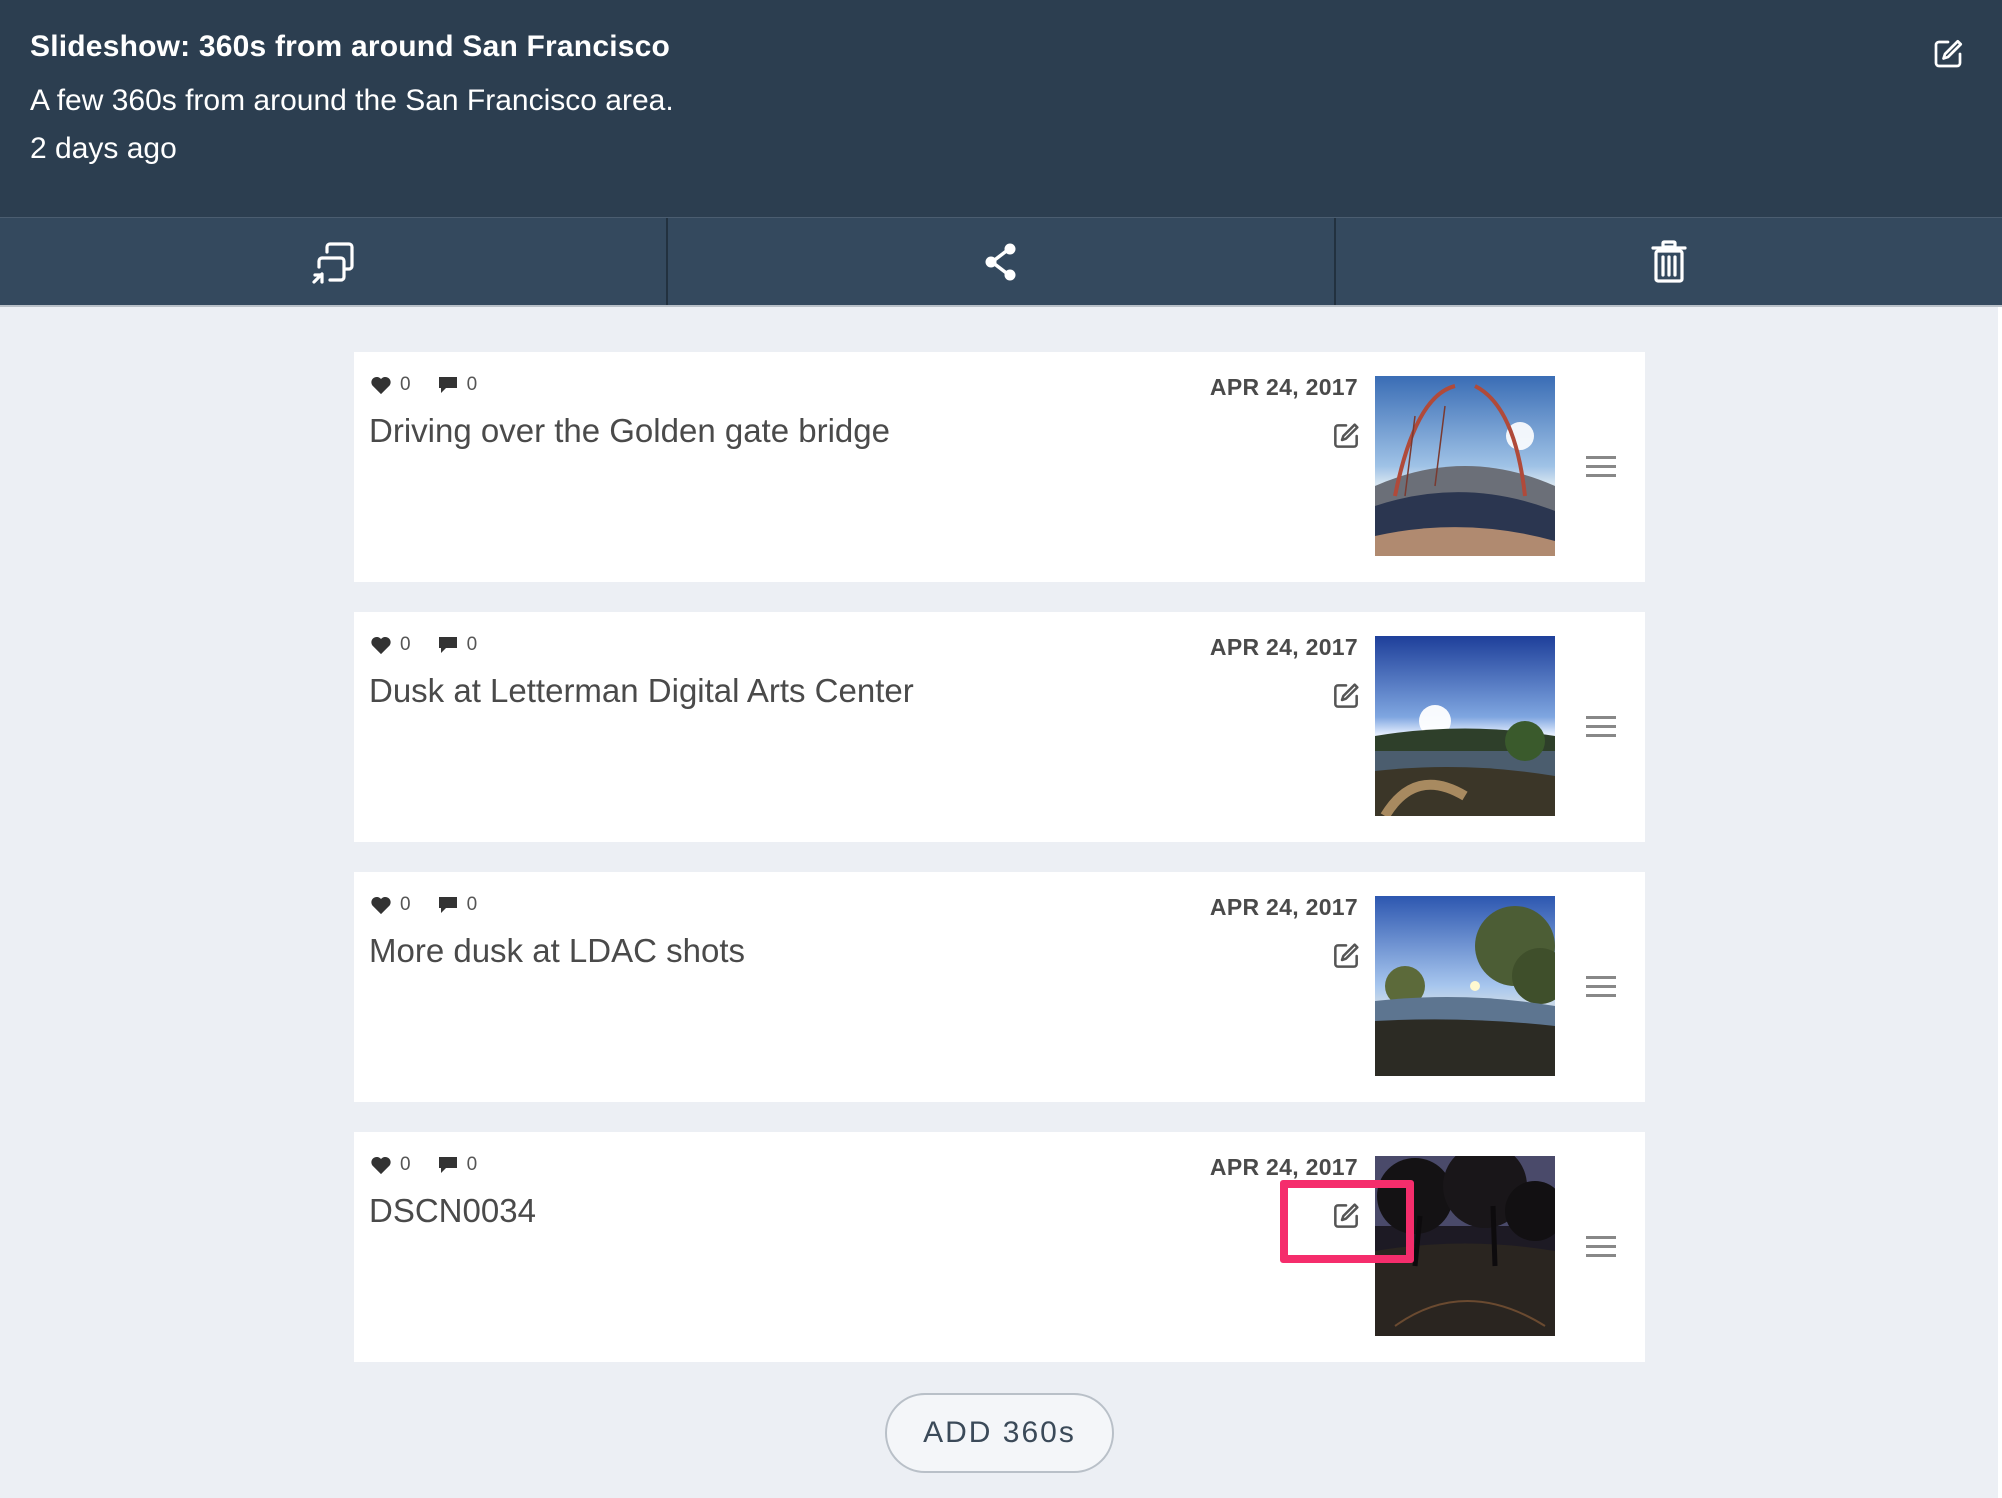 The width and height of the screenshot is (2002, 1498). Describe the element at coordinates (557, 950) in the screenshot. I see `item-title: More dusk at LDAC shots` at that location.